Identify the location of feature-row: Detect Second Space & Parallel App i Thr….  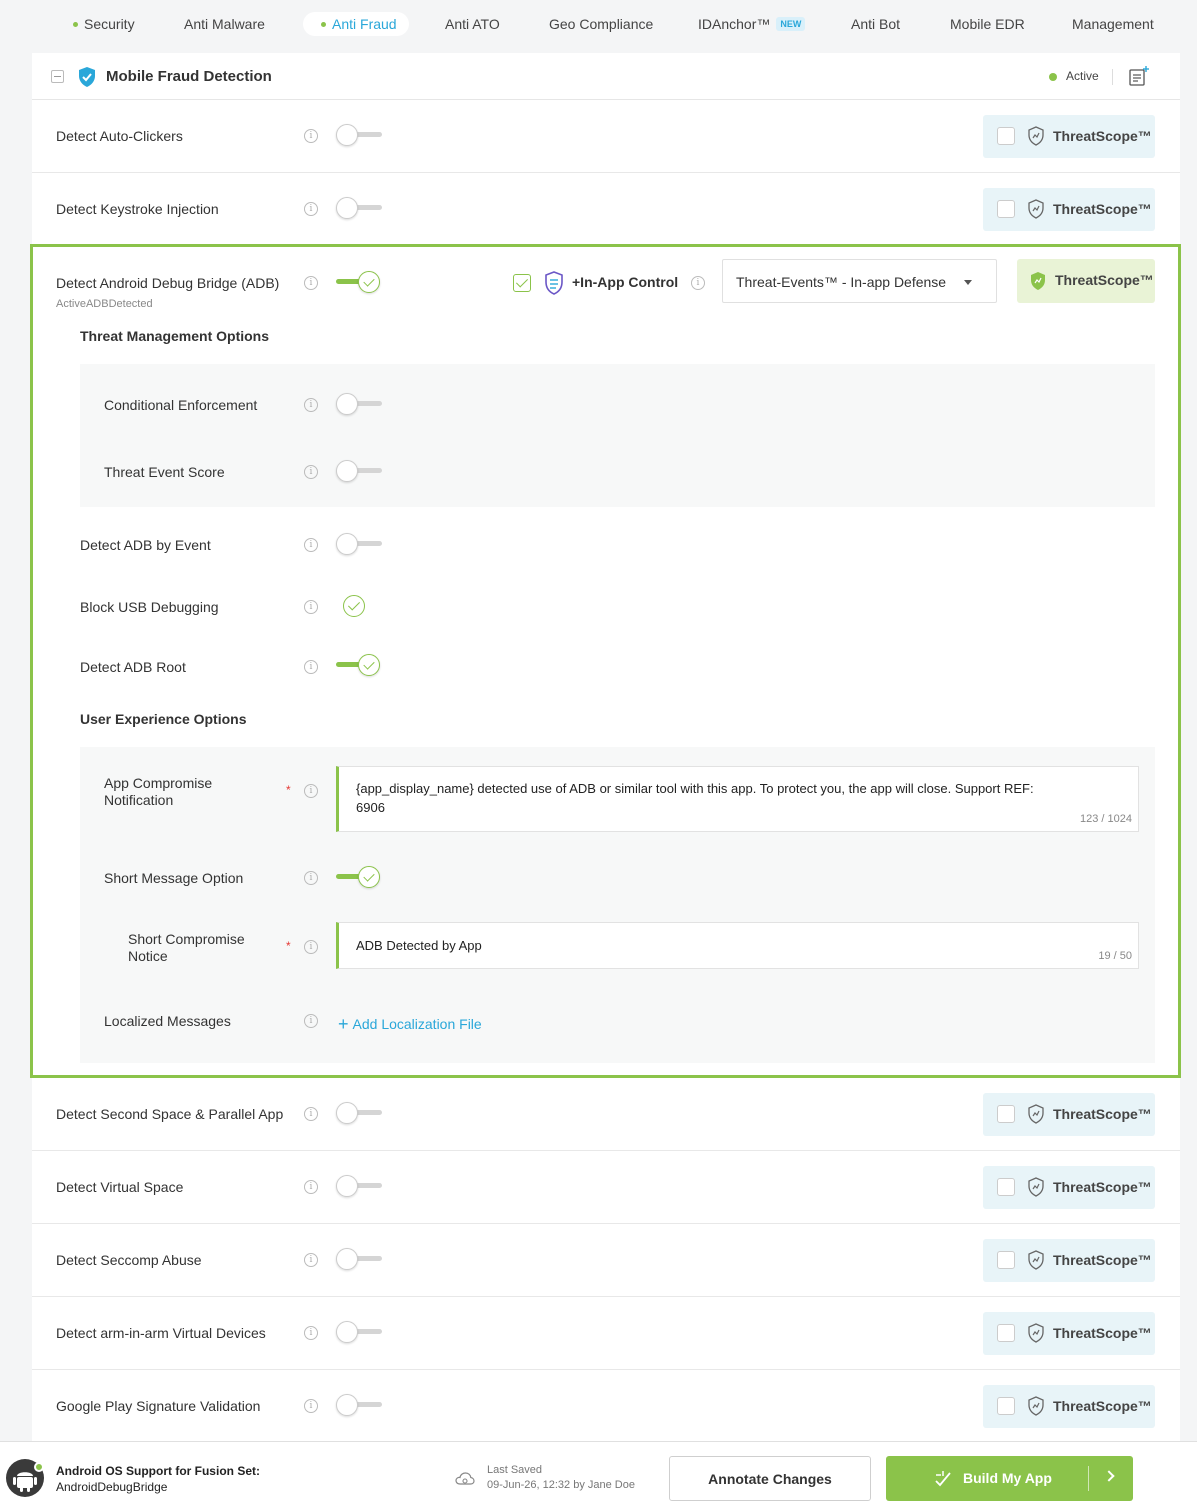
(606, 1114).